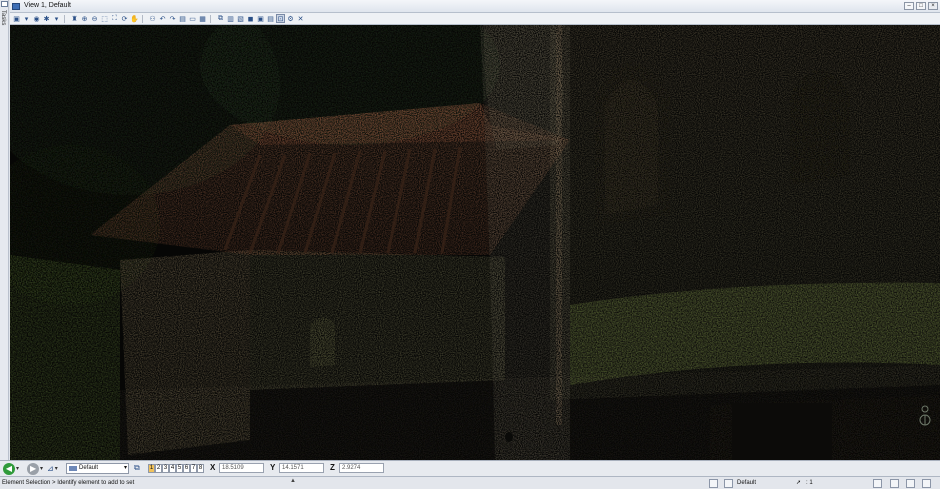 The height and width of the screenshot is (489, 940). Describe the element at coordinates (94, 18) in the screenshot. I see `zoom-out-icon: ⊖` at that location.